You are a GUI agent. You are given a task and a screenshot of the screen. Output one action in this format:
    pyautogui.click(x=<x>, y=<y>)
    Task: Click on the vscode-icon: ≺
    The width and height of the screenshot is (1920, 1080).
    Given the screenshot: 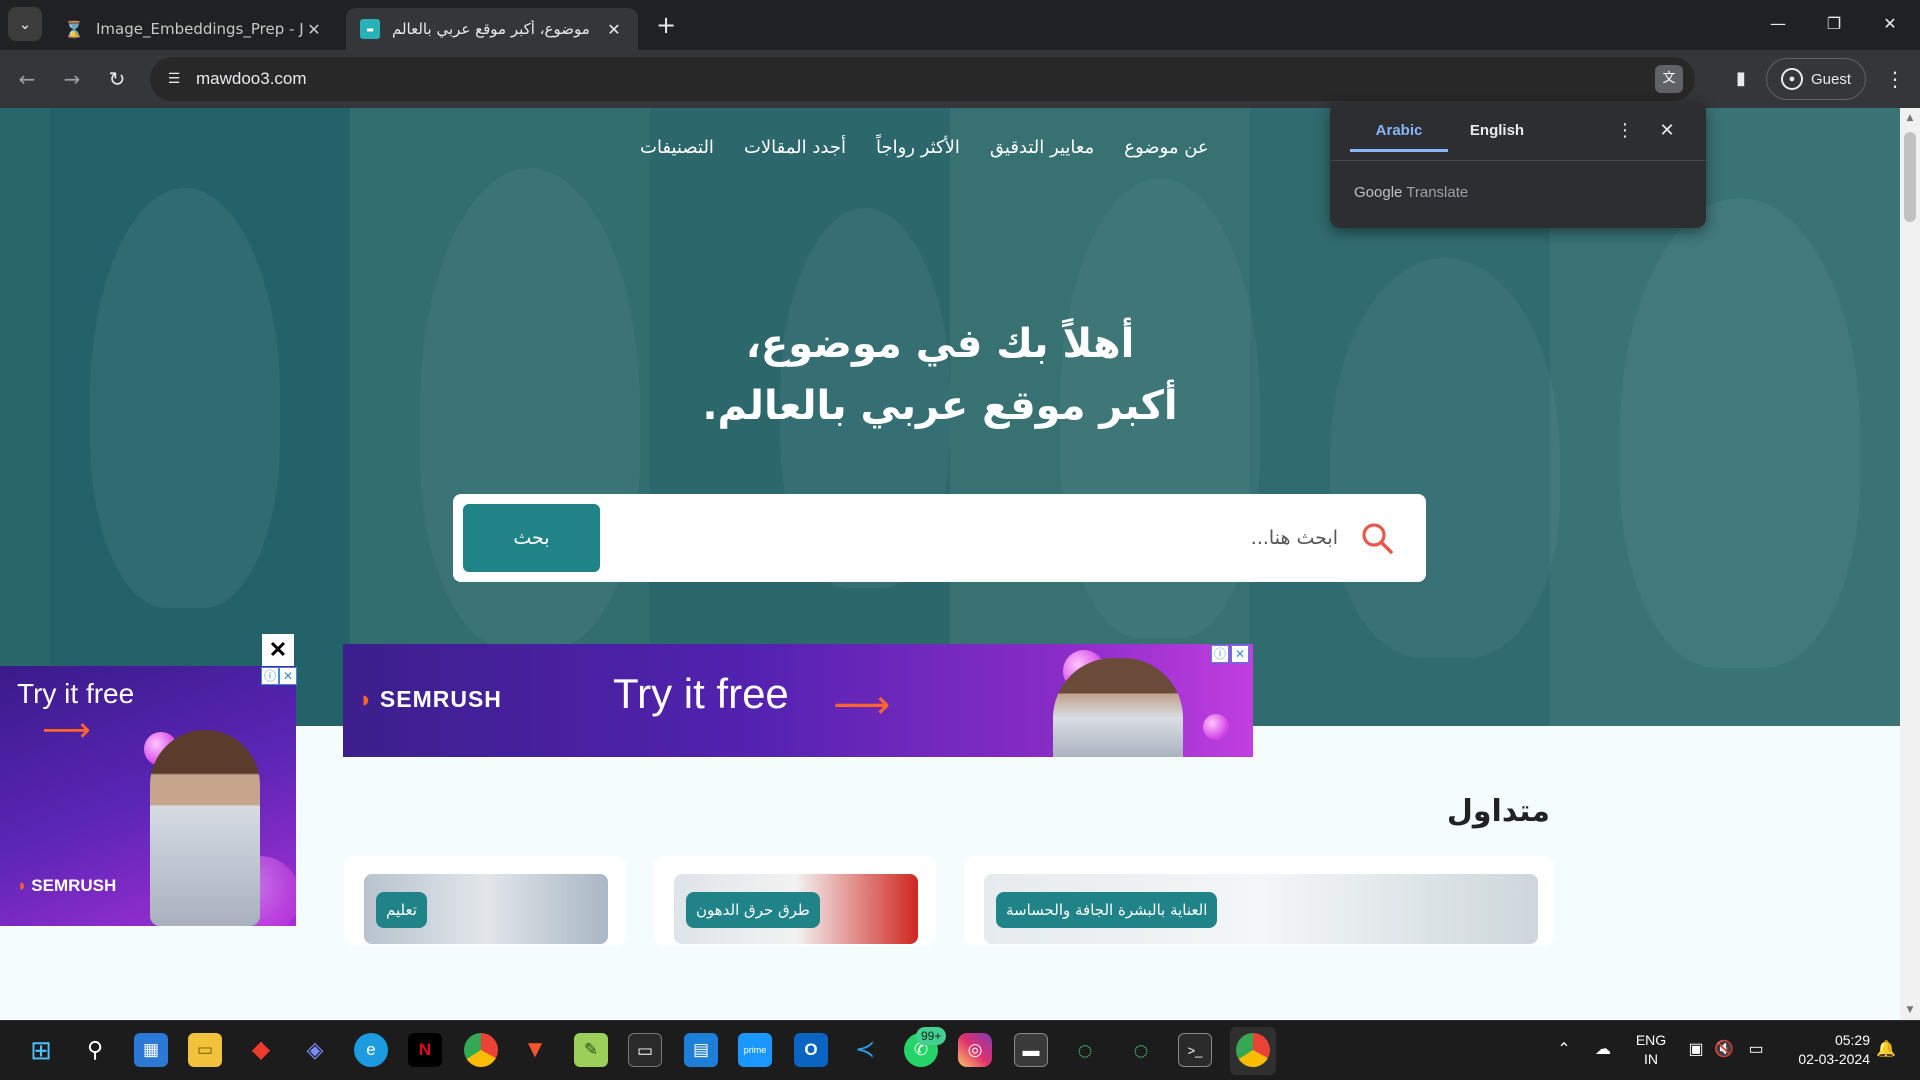 What is the action you would take?
    pyautogui.click(x=865, y=1050)
    